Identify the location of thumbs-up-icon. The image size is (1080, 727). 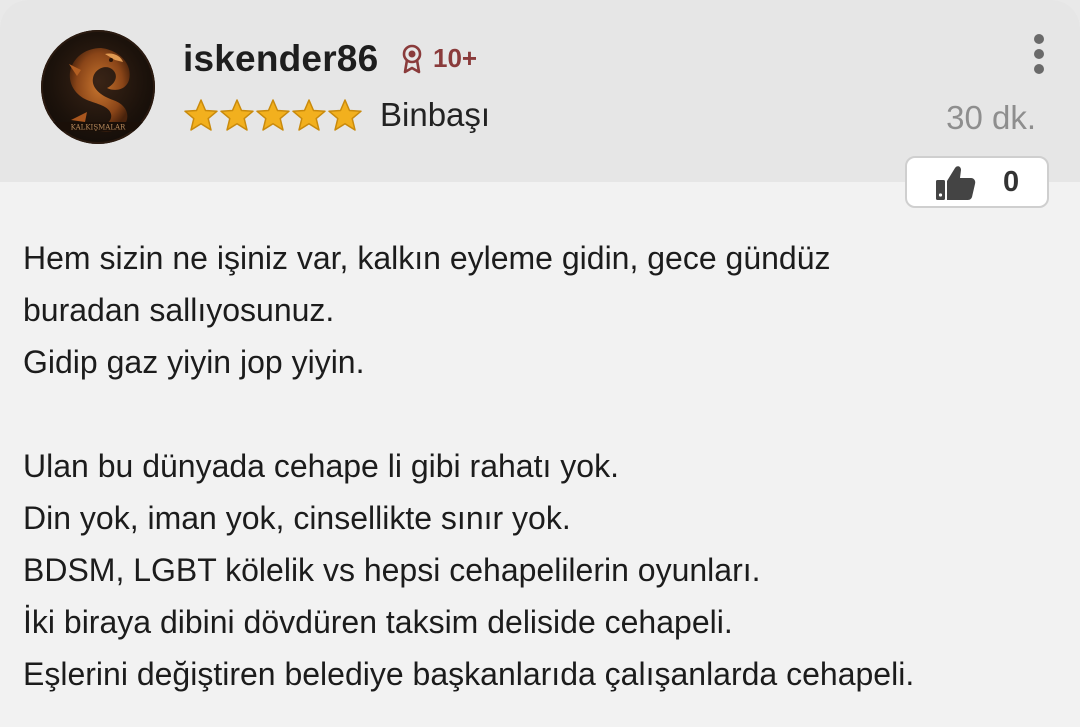
(956, 183).